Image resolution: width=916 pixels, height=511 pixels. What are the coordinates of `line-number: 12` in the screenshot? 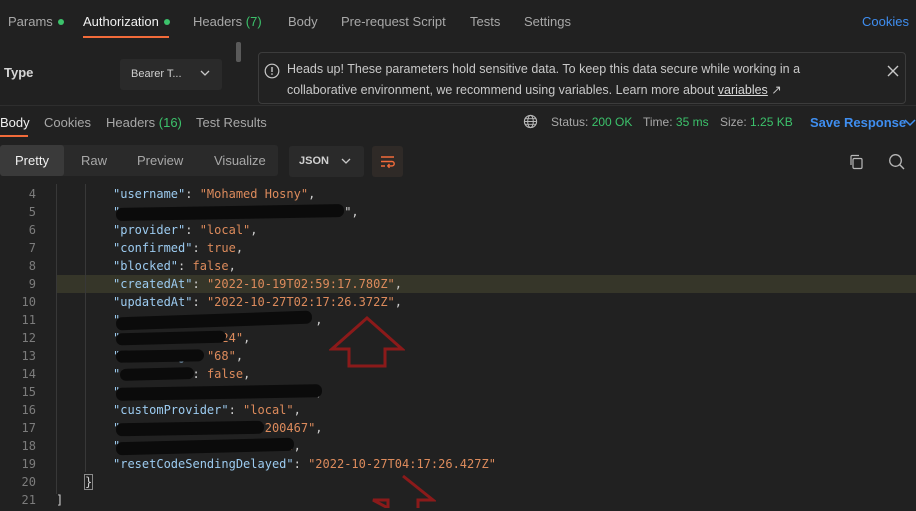 It's located at (28, 338).